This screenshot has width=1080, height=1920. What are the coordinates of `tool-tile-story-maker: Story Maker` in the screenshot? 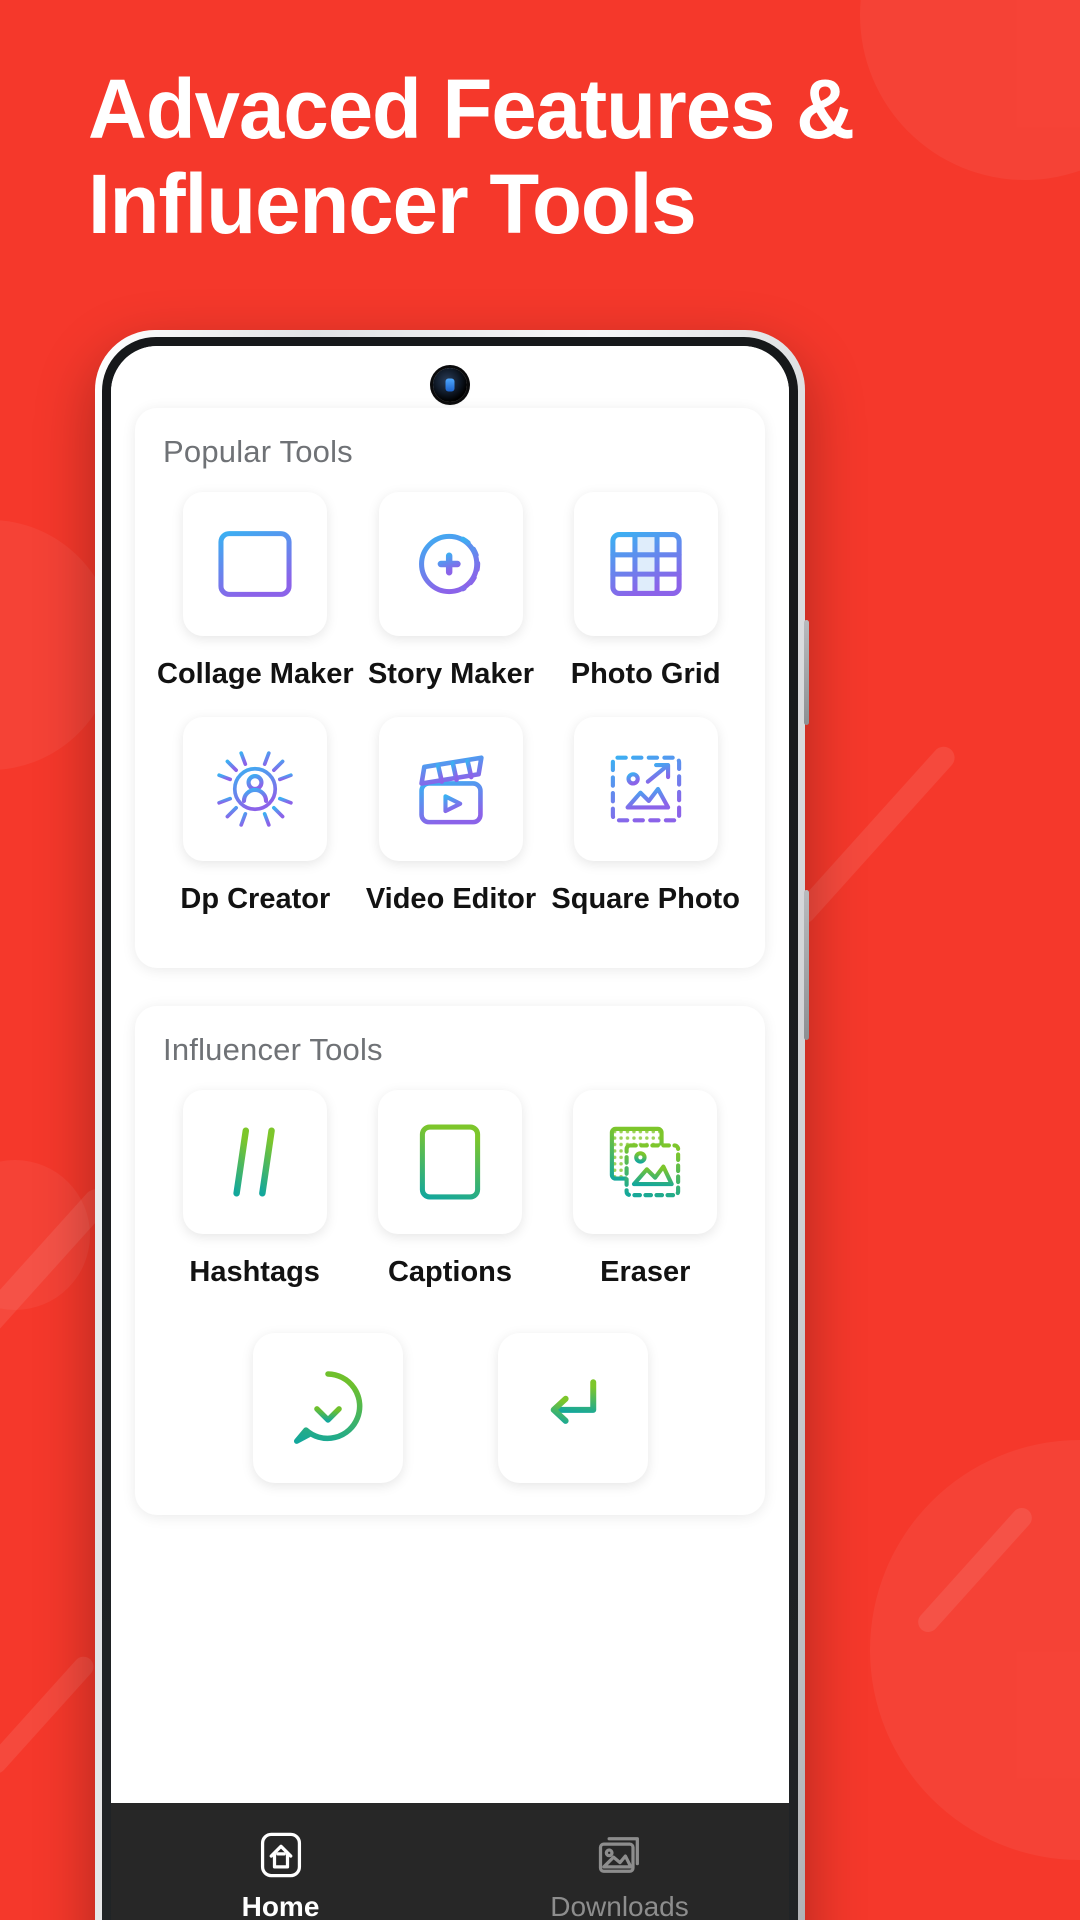 It's located at (451, 604).